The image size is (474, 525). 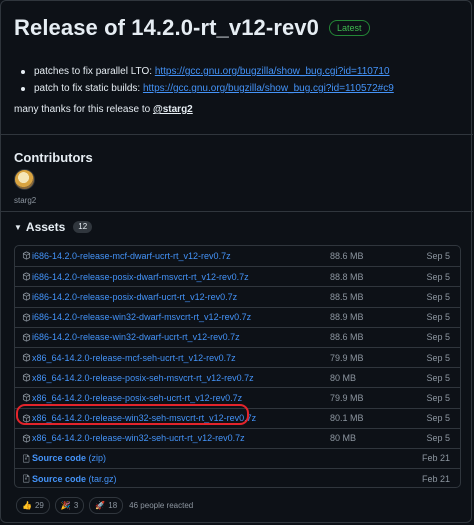 What do you see at coordinates (65, 505) in the screenshot?
I see `party-popper-icon: 🎉` at bounding box center [65, 505].